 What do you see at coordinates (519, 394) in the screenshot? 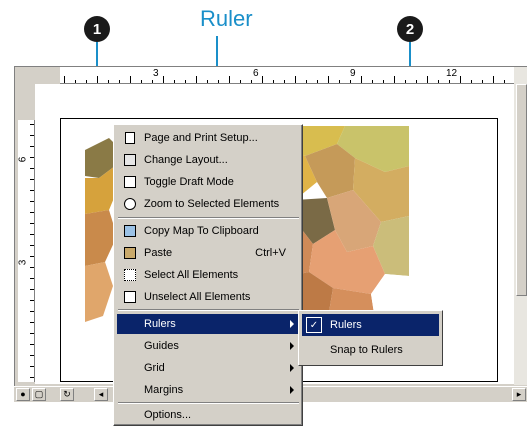
I see `scroll-right-button: ▸` at bounding box center [519, 394].